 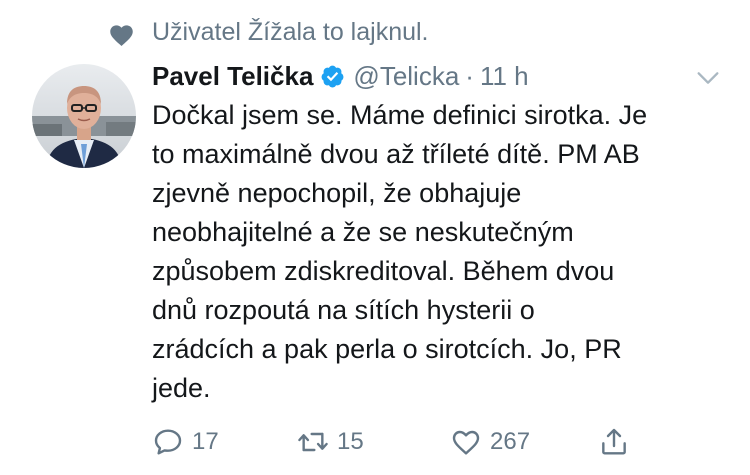 I want to click on tweet-header: Pavel Telička @Telicka · 11 h, so click(x=340, y=76).